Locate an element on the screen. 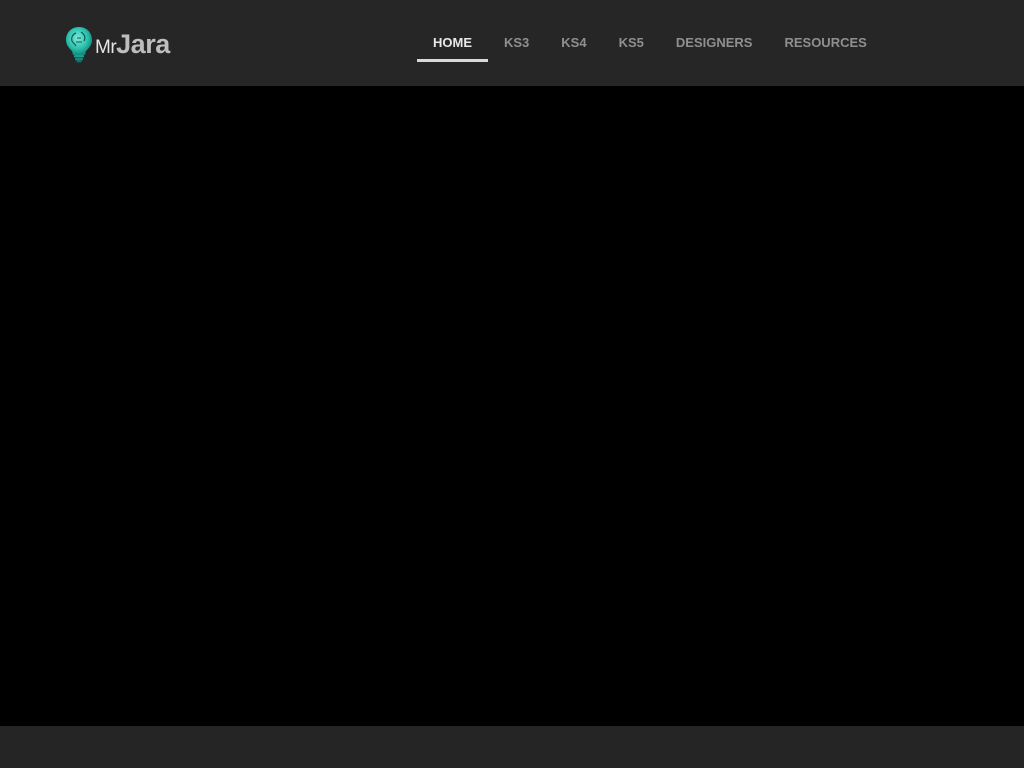  logo-name: Jara is located at coordinates (143, 43).